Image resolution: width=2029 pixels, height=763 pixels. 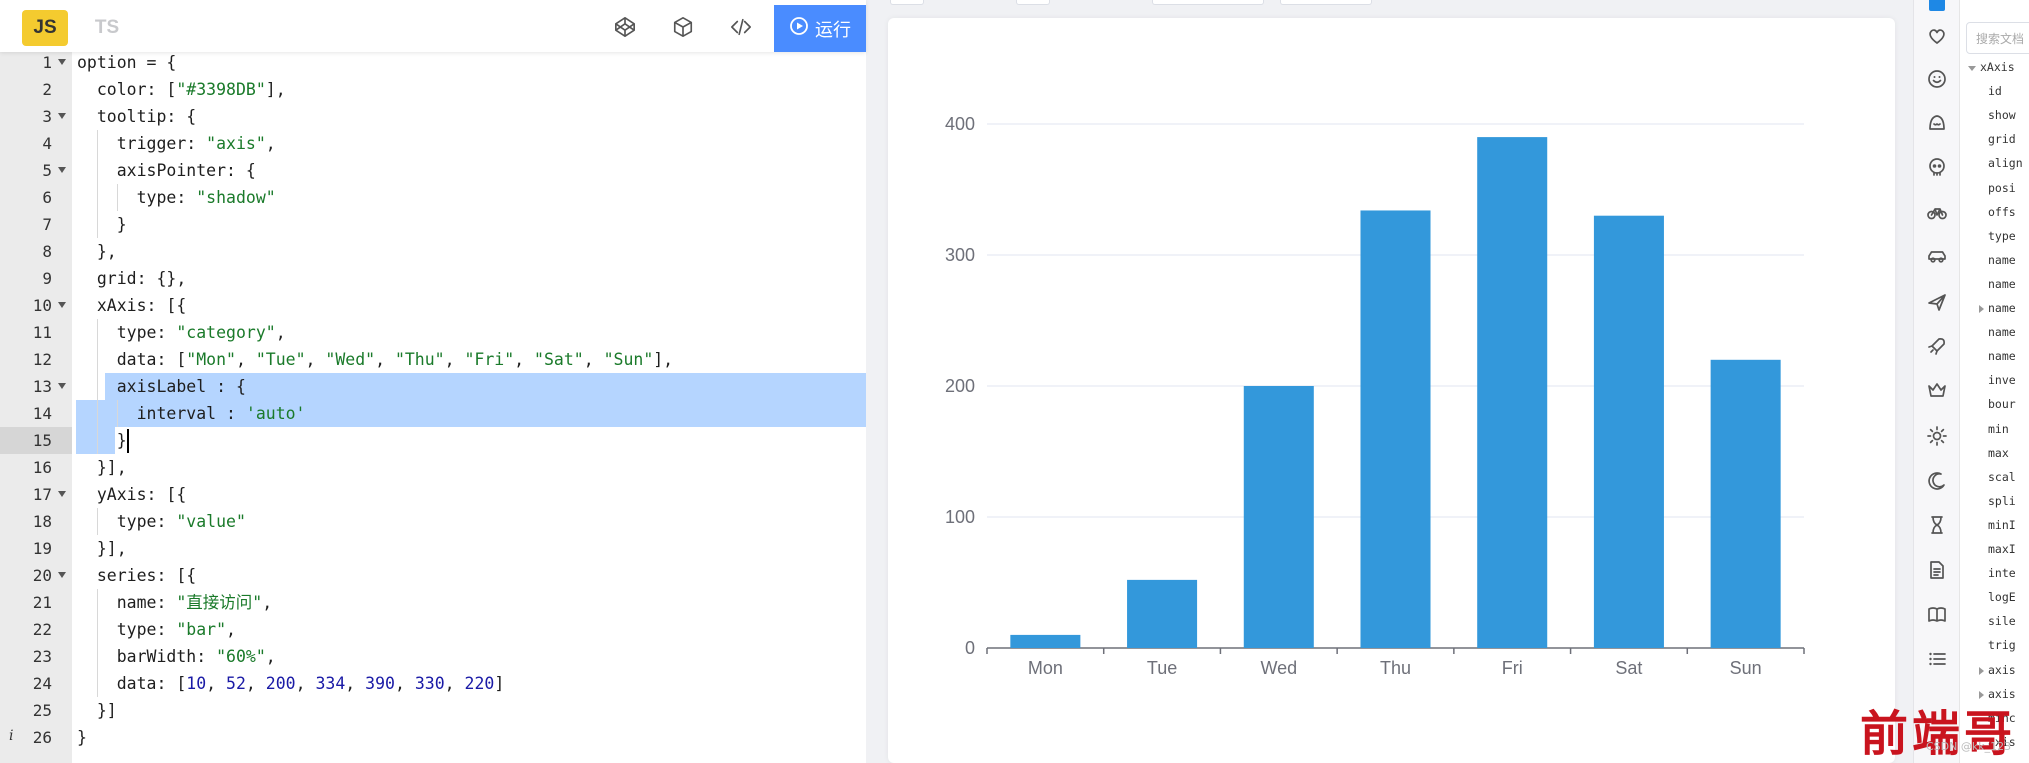 I want to click on x-tick-label: Sat, so click(x=1628, y=668).